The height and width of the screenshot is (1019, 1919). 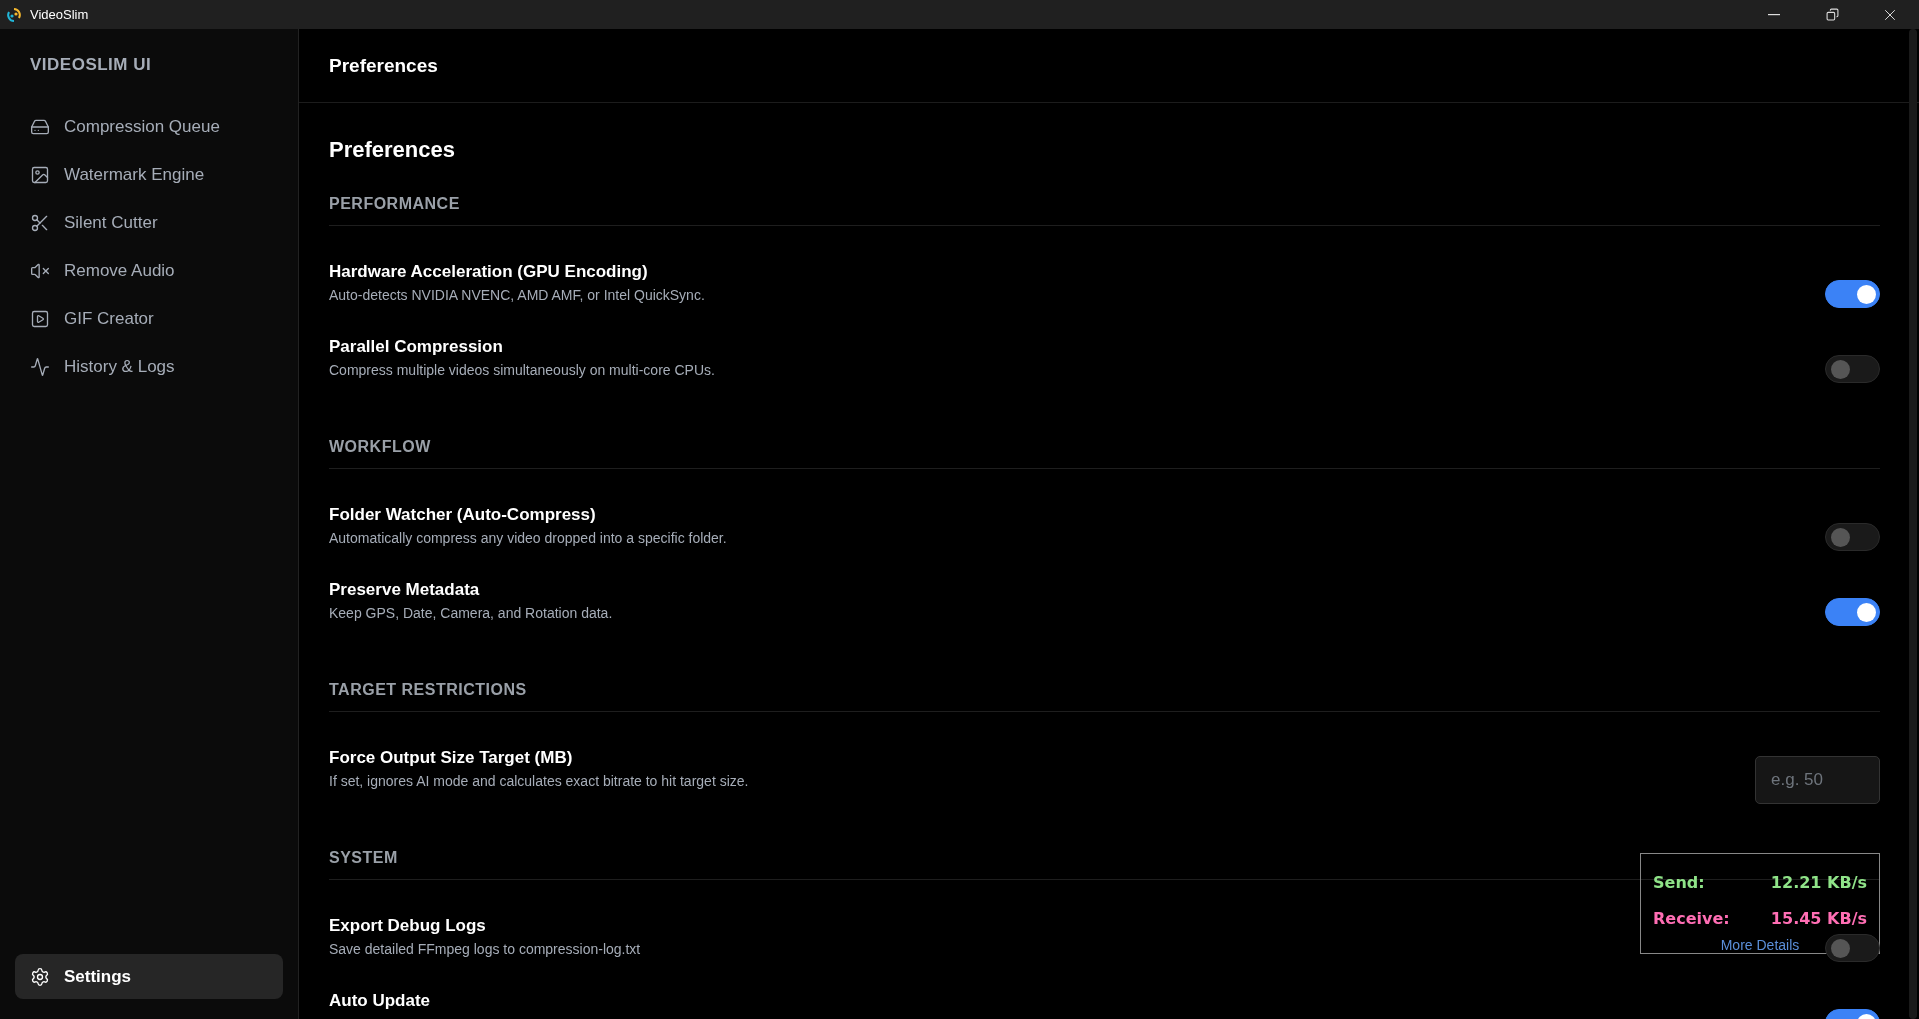 I want to click on sidebar-item: Settings, so click(x=149, y=976).